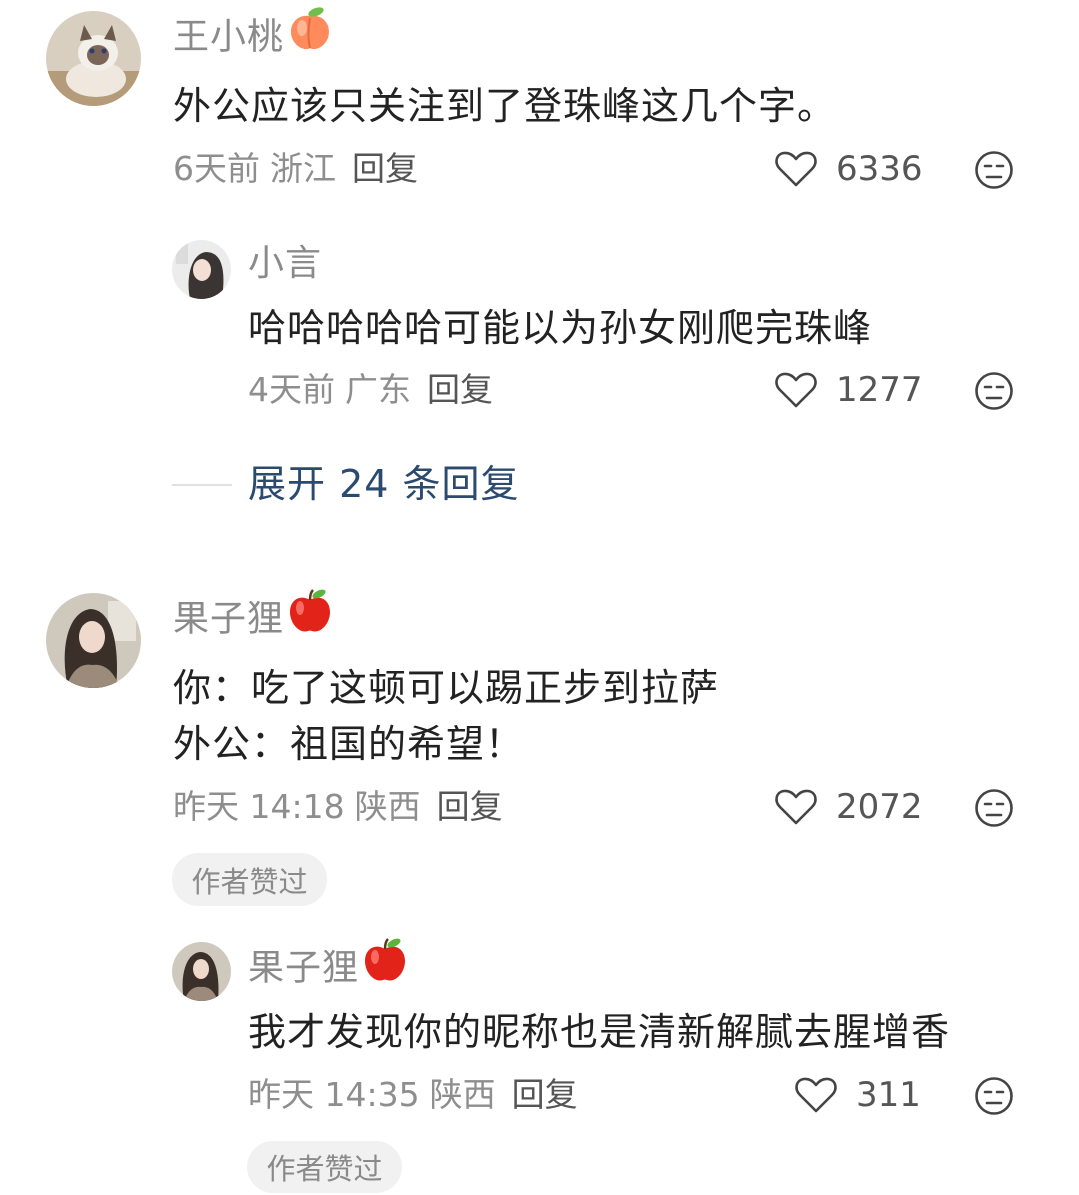  I want to click on like-button: 6336, so click(848, 169).